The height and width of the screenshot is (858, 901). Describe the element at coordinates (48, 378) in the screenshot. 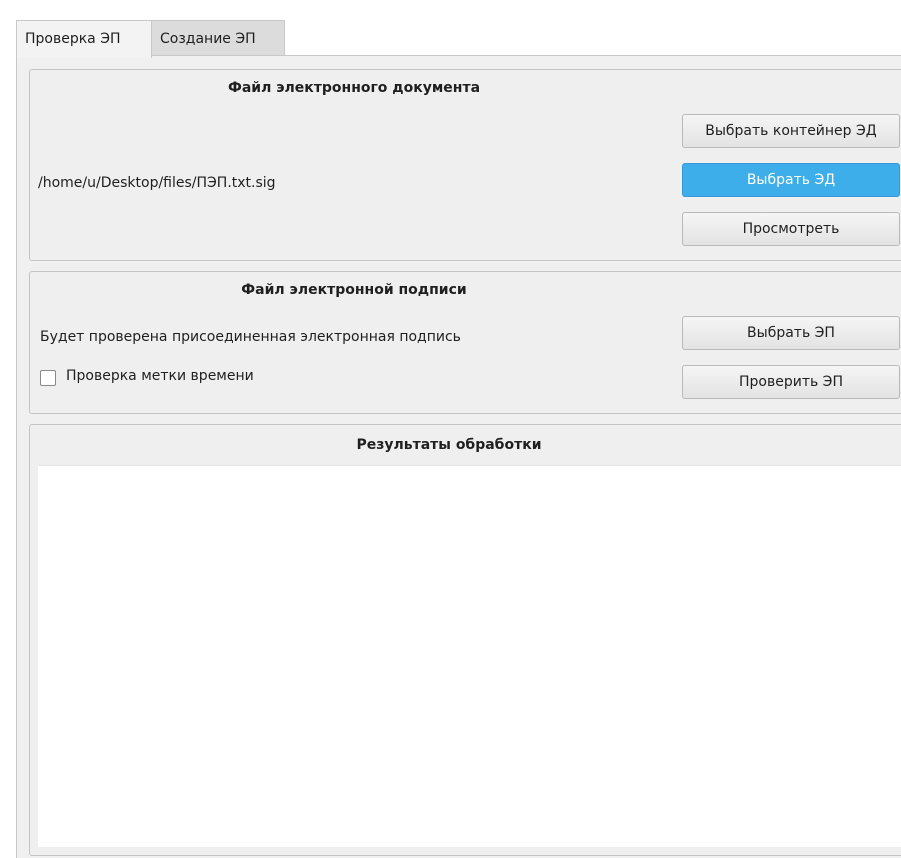

I see `timestamp-check-checkbox` at that location.